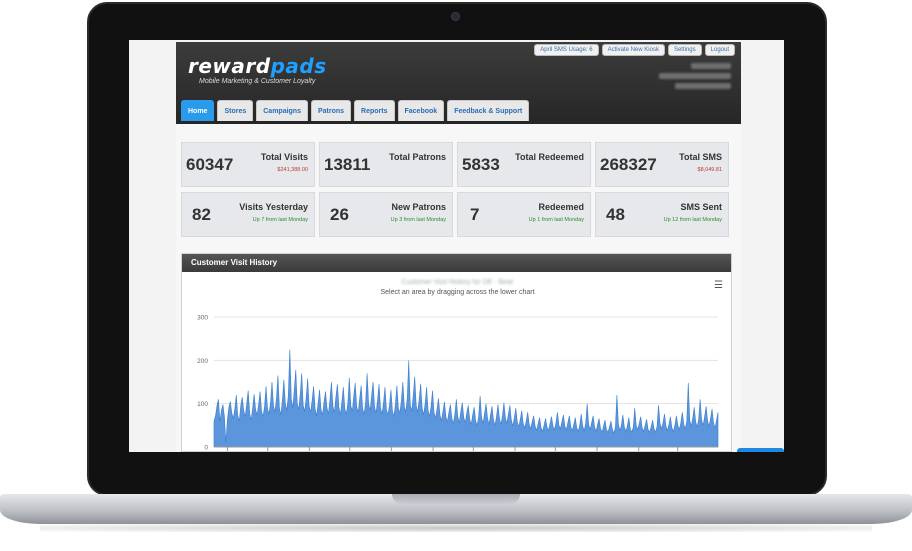 The height and width of the screenshot is (551, 912). I want to click on chart-title: Customer Visit History for DE - Bear, so click(457, 282).